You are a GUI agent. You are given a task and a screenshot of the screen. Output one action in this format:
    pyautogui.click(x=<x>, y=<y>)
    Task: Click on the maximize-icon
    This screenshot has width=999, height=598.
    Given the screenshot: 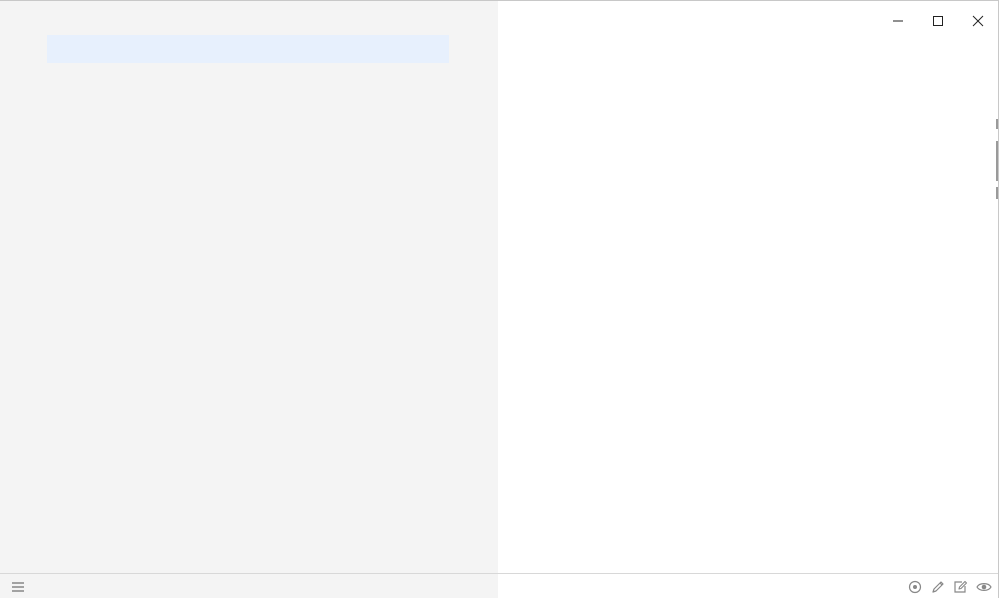 What is the action you would take?
    pyautogui.click(x=938, y=21)
    